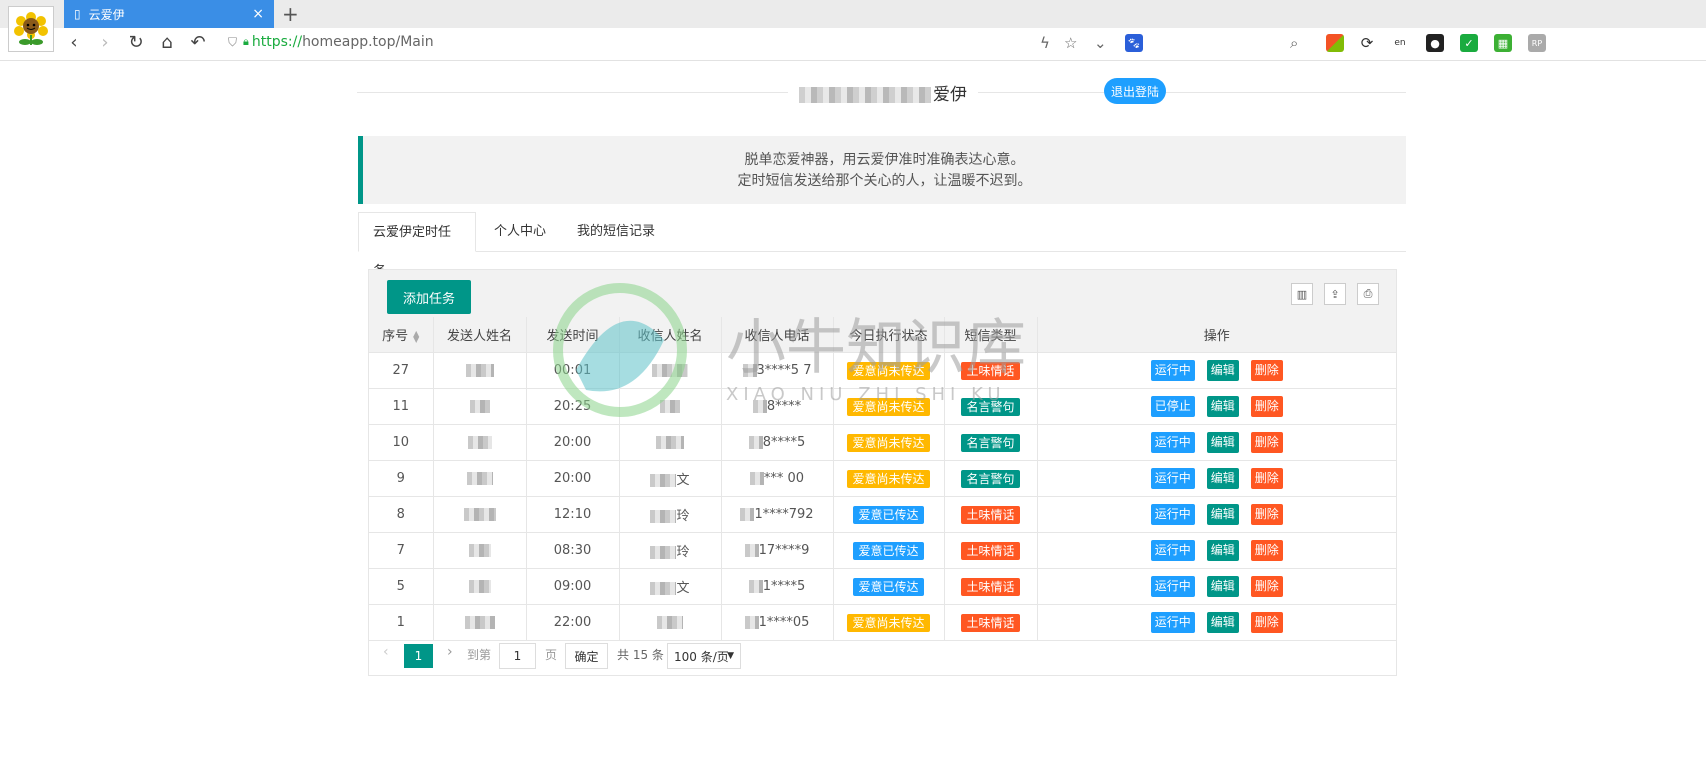 This screenshot has height=780, width=1706. I want to click on col-header-id: 序号 ▲ ▼, so click(401, 335).